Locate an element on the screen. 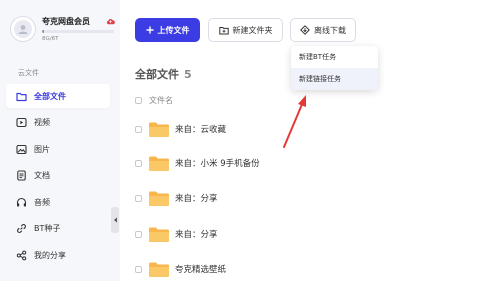 The width and height of the screenshot is (500, 281). file-name: 来自：小米 9手机备份 is located at coordinates (217, 163).